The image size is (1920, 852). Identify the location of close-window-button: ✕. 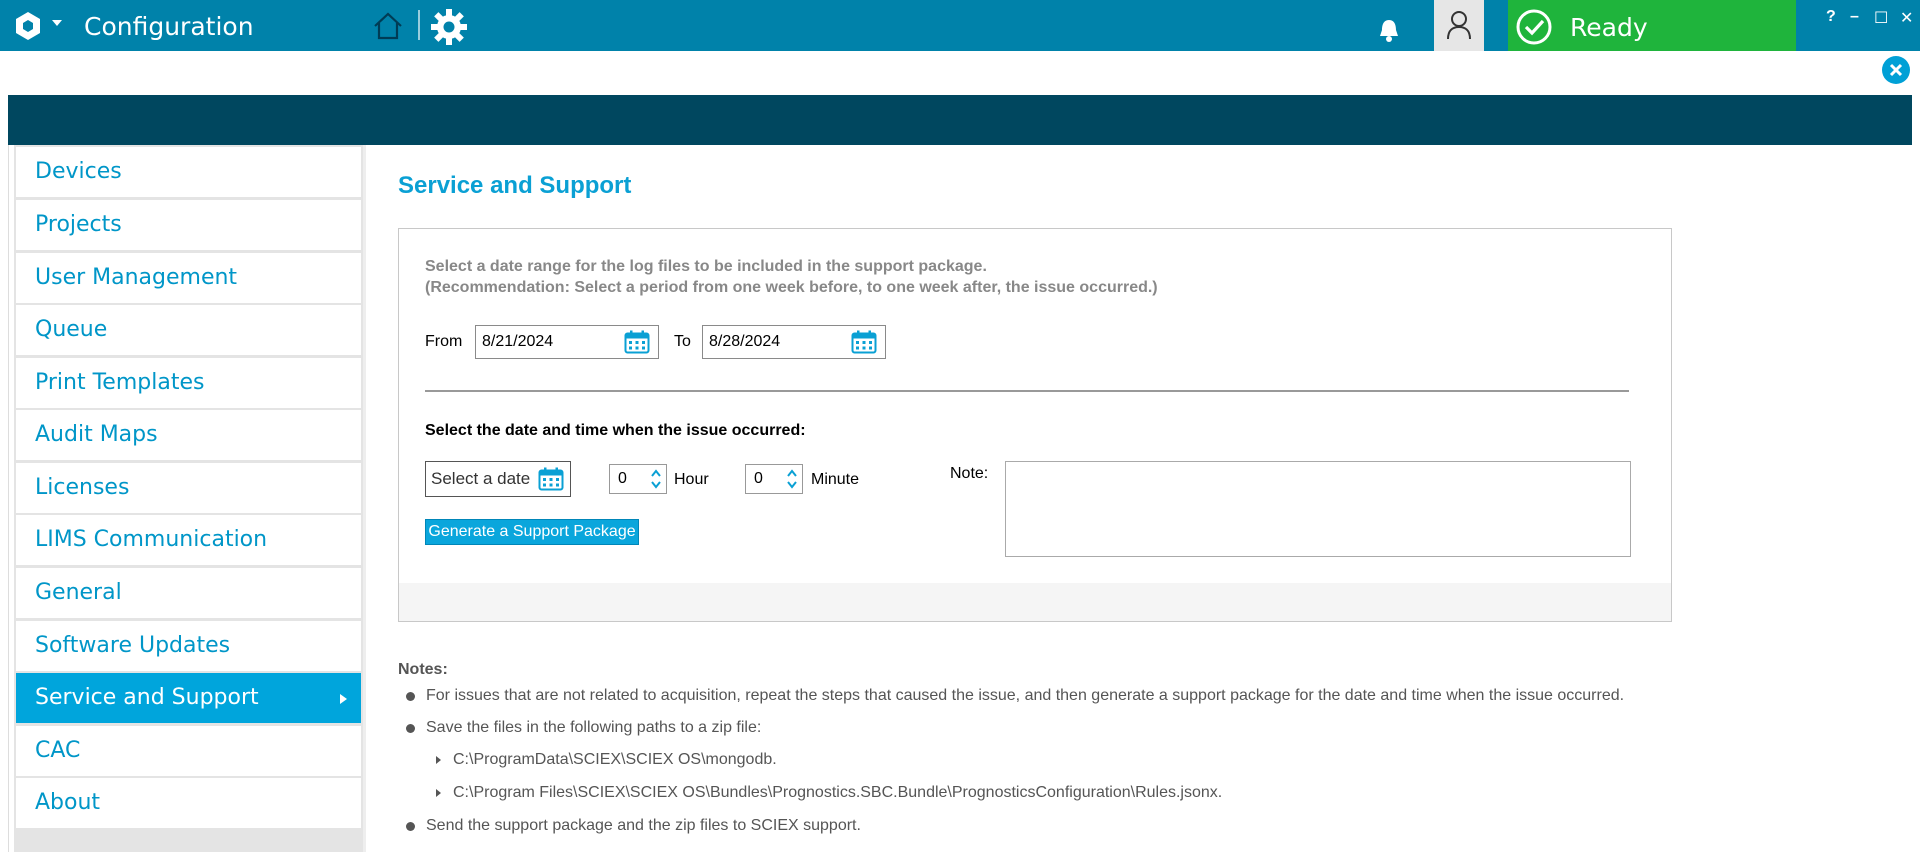
(1906, 18).